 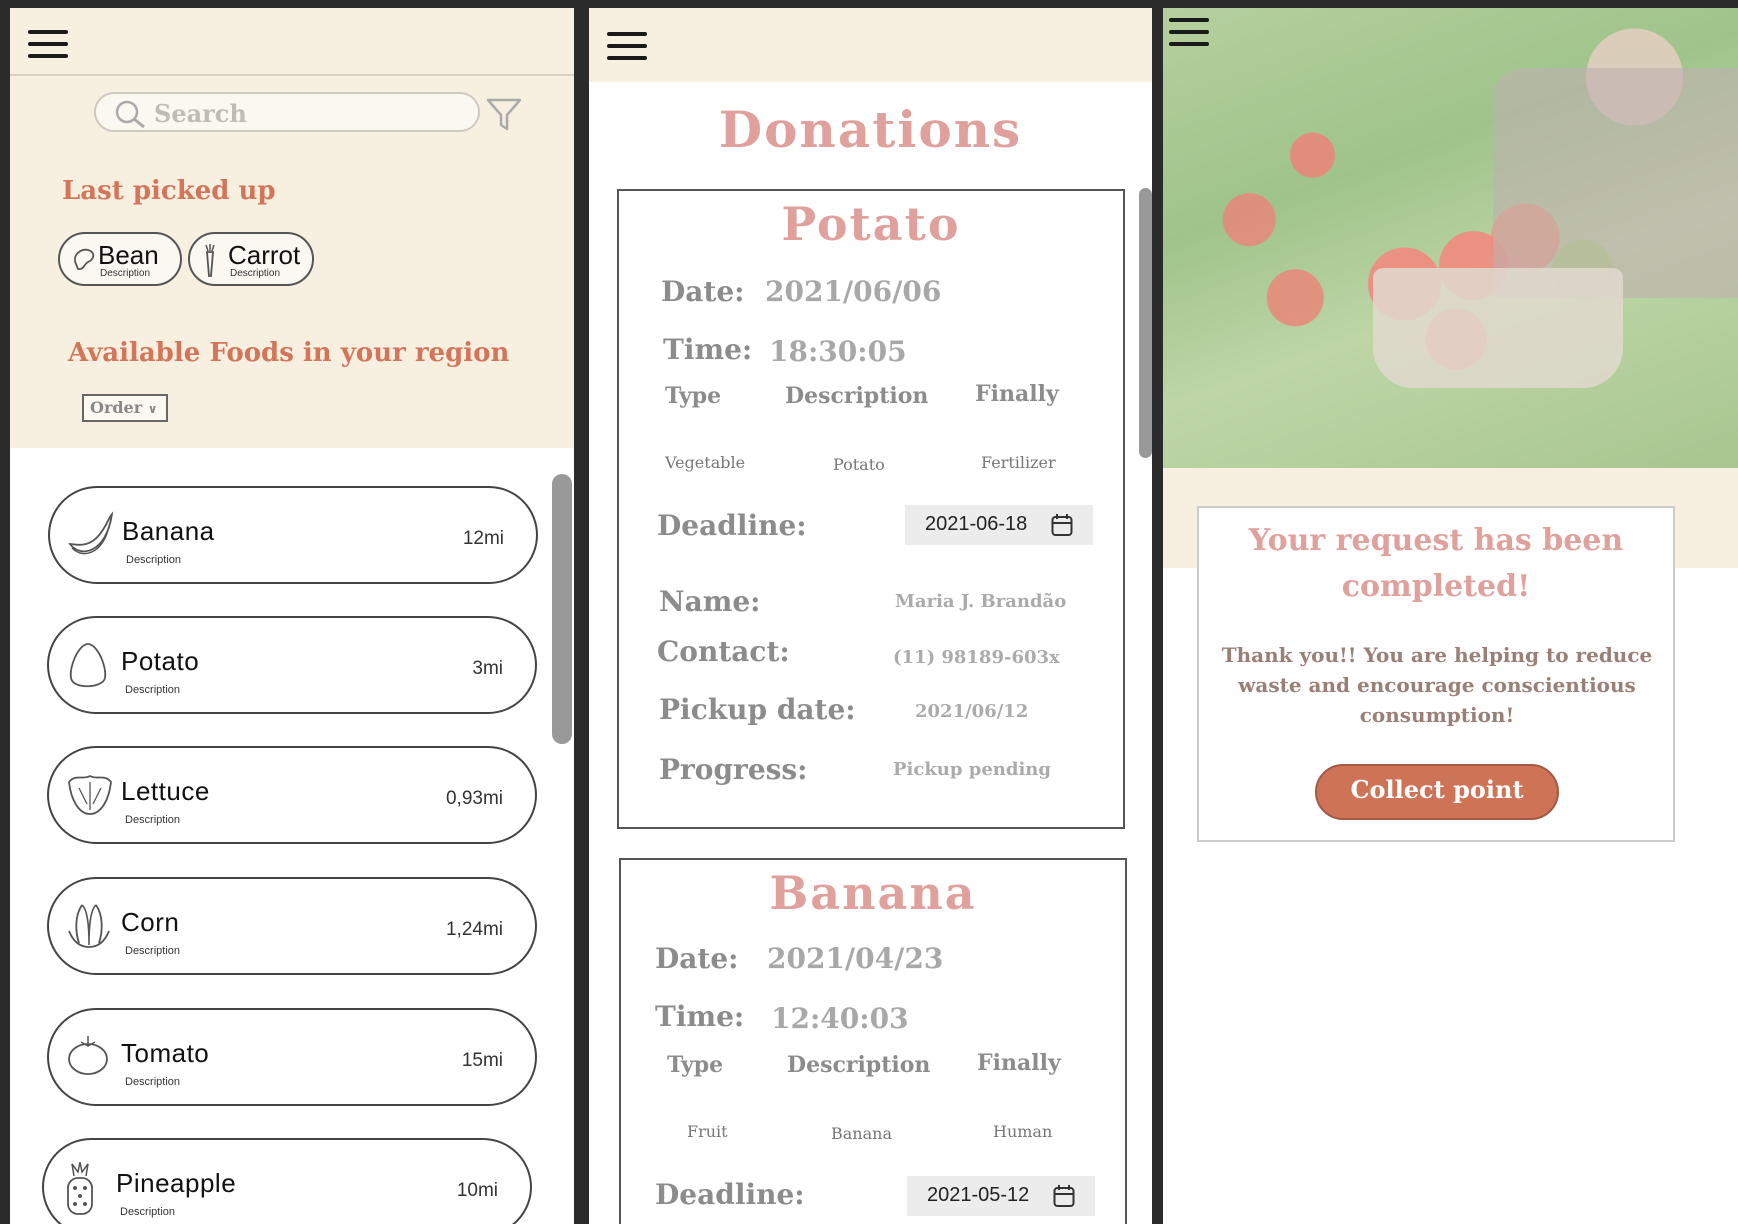 I want to click on mid-header, so click(x=870, y=45).